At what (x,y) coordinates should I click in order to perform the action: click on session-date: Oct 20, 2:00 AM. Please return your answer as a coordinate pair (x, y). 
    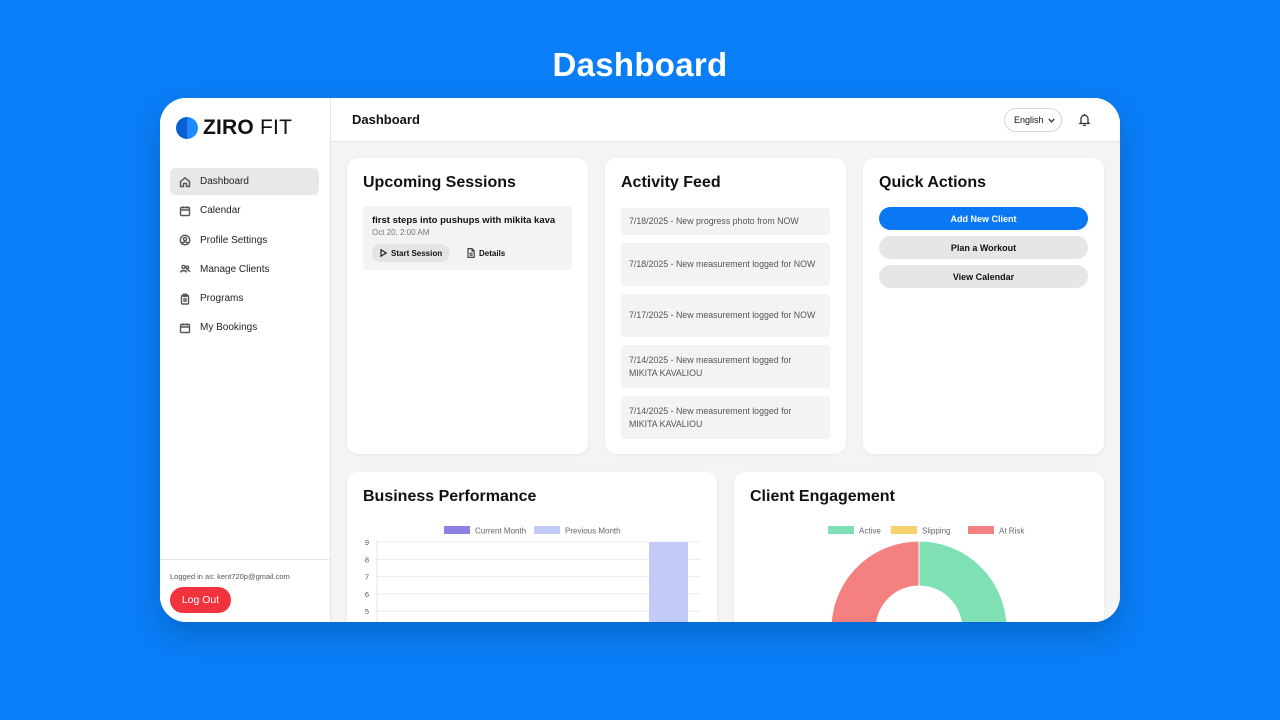
    Looking at the image, I should click on (401, 232).